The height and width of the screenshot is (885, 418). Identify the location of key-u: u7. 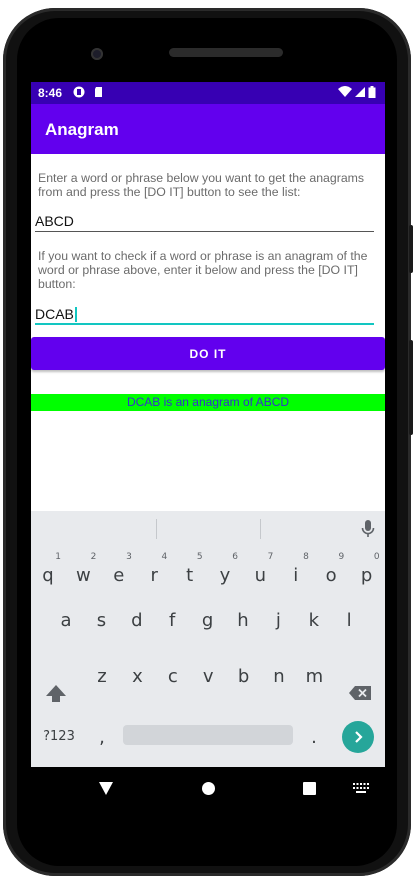
(260, 572).